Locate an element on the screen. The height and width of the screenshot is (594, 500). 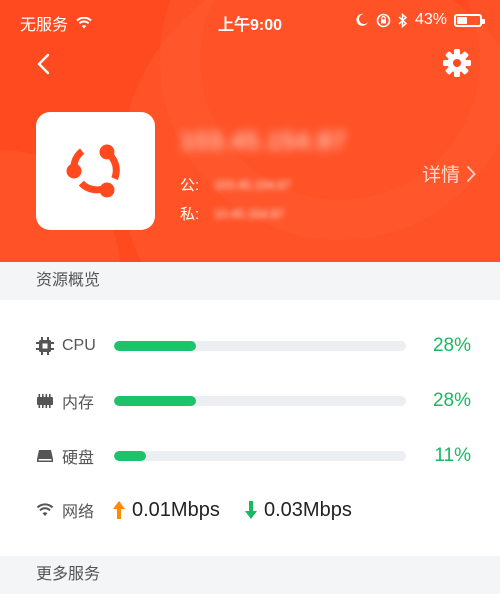
cpu-progress-fill is located at coordinates (155, 346).